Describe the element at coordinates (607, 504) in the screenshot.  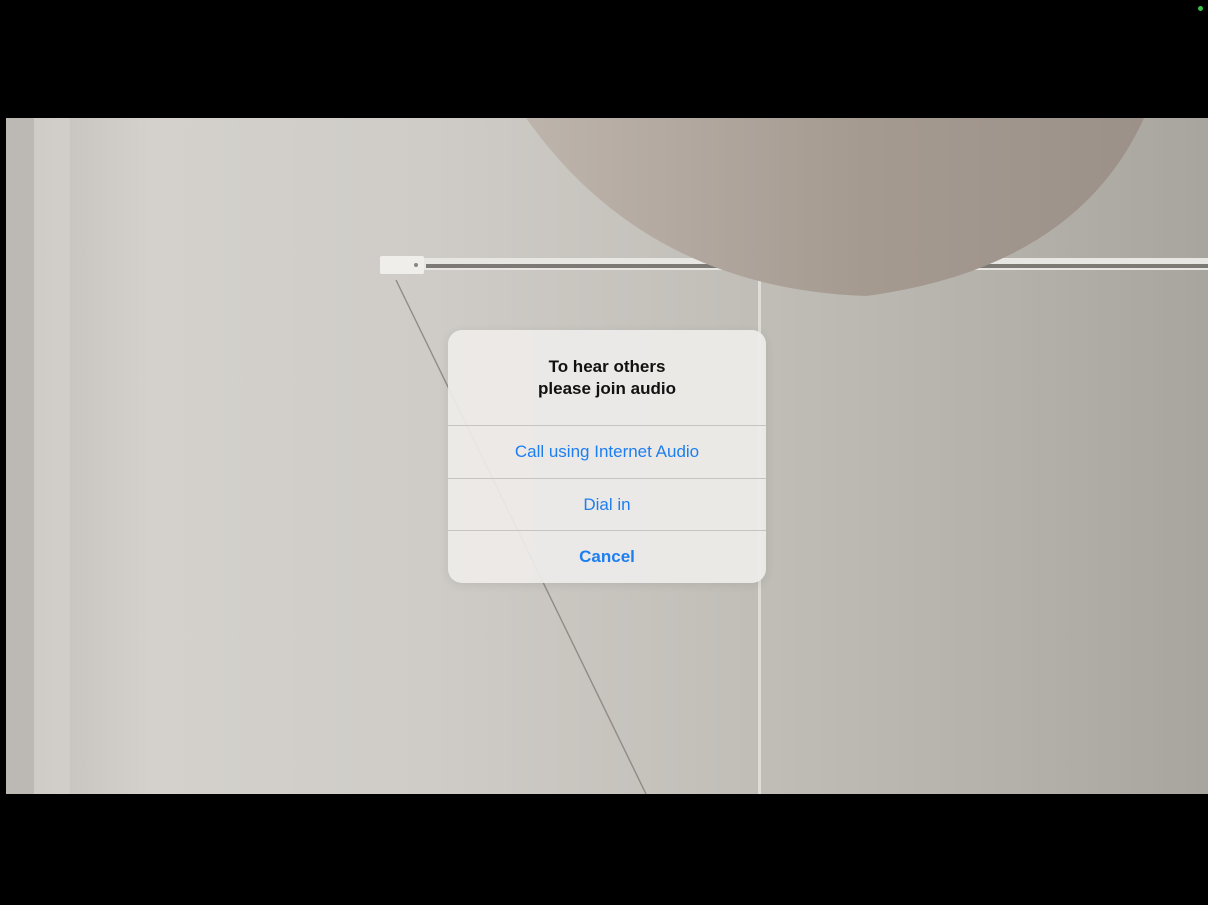
I see `dial-in-button: Dial in` at that location.